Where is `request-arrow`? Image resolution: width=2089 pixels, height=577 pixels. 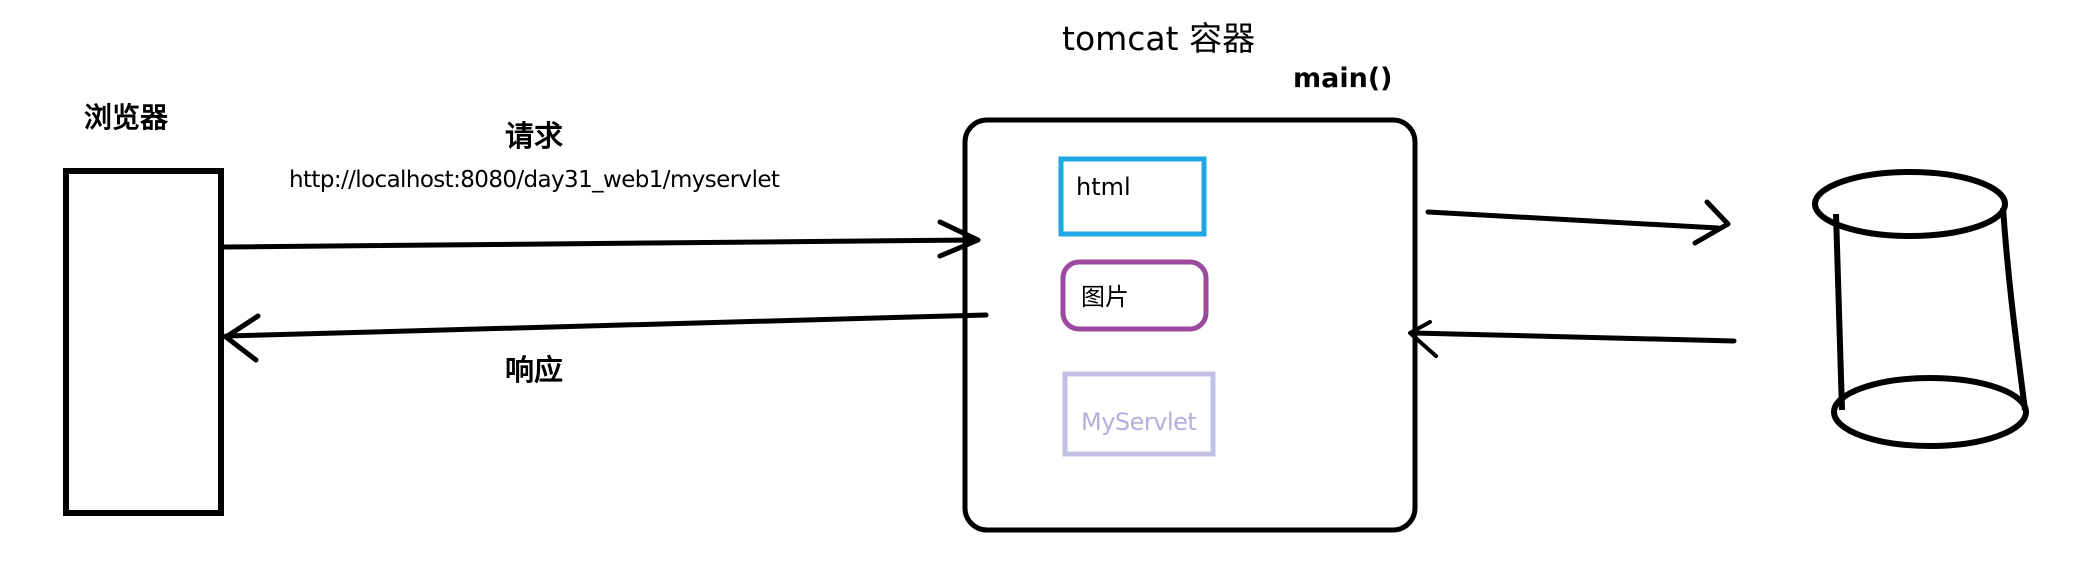
request-arrow is located at coordinates (599, 243).